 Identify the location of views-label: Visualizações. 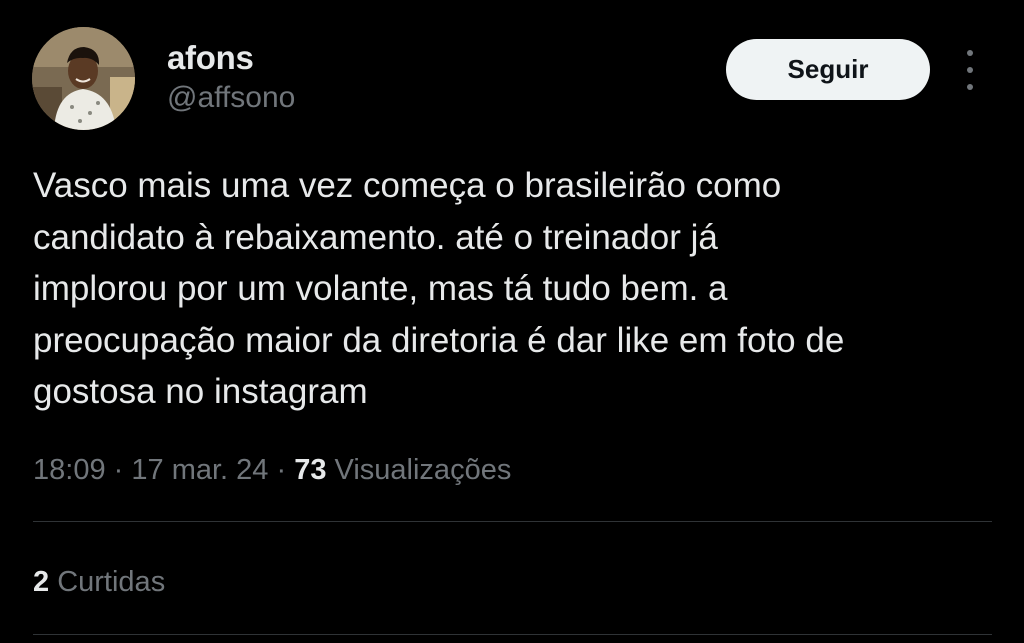
(423, 470).